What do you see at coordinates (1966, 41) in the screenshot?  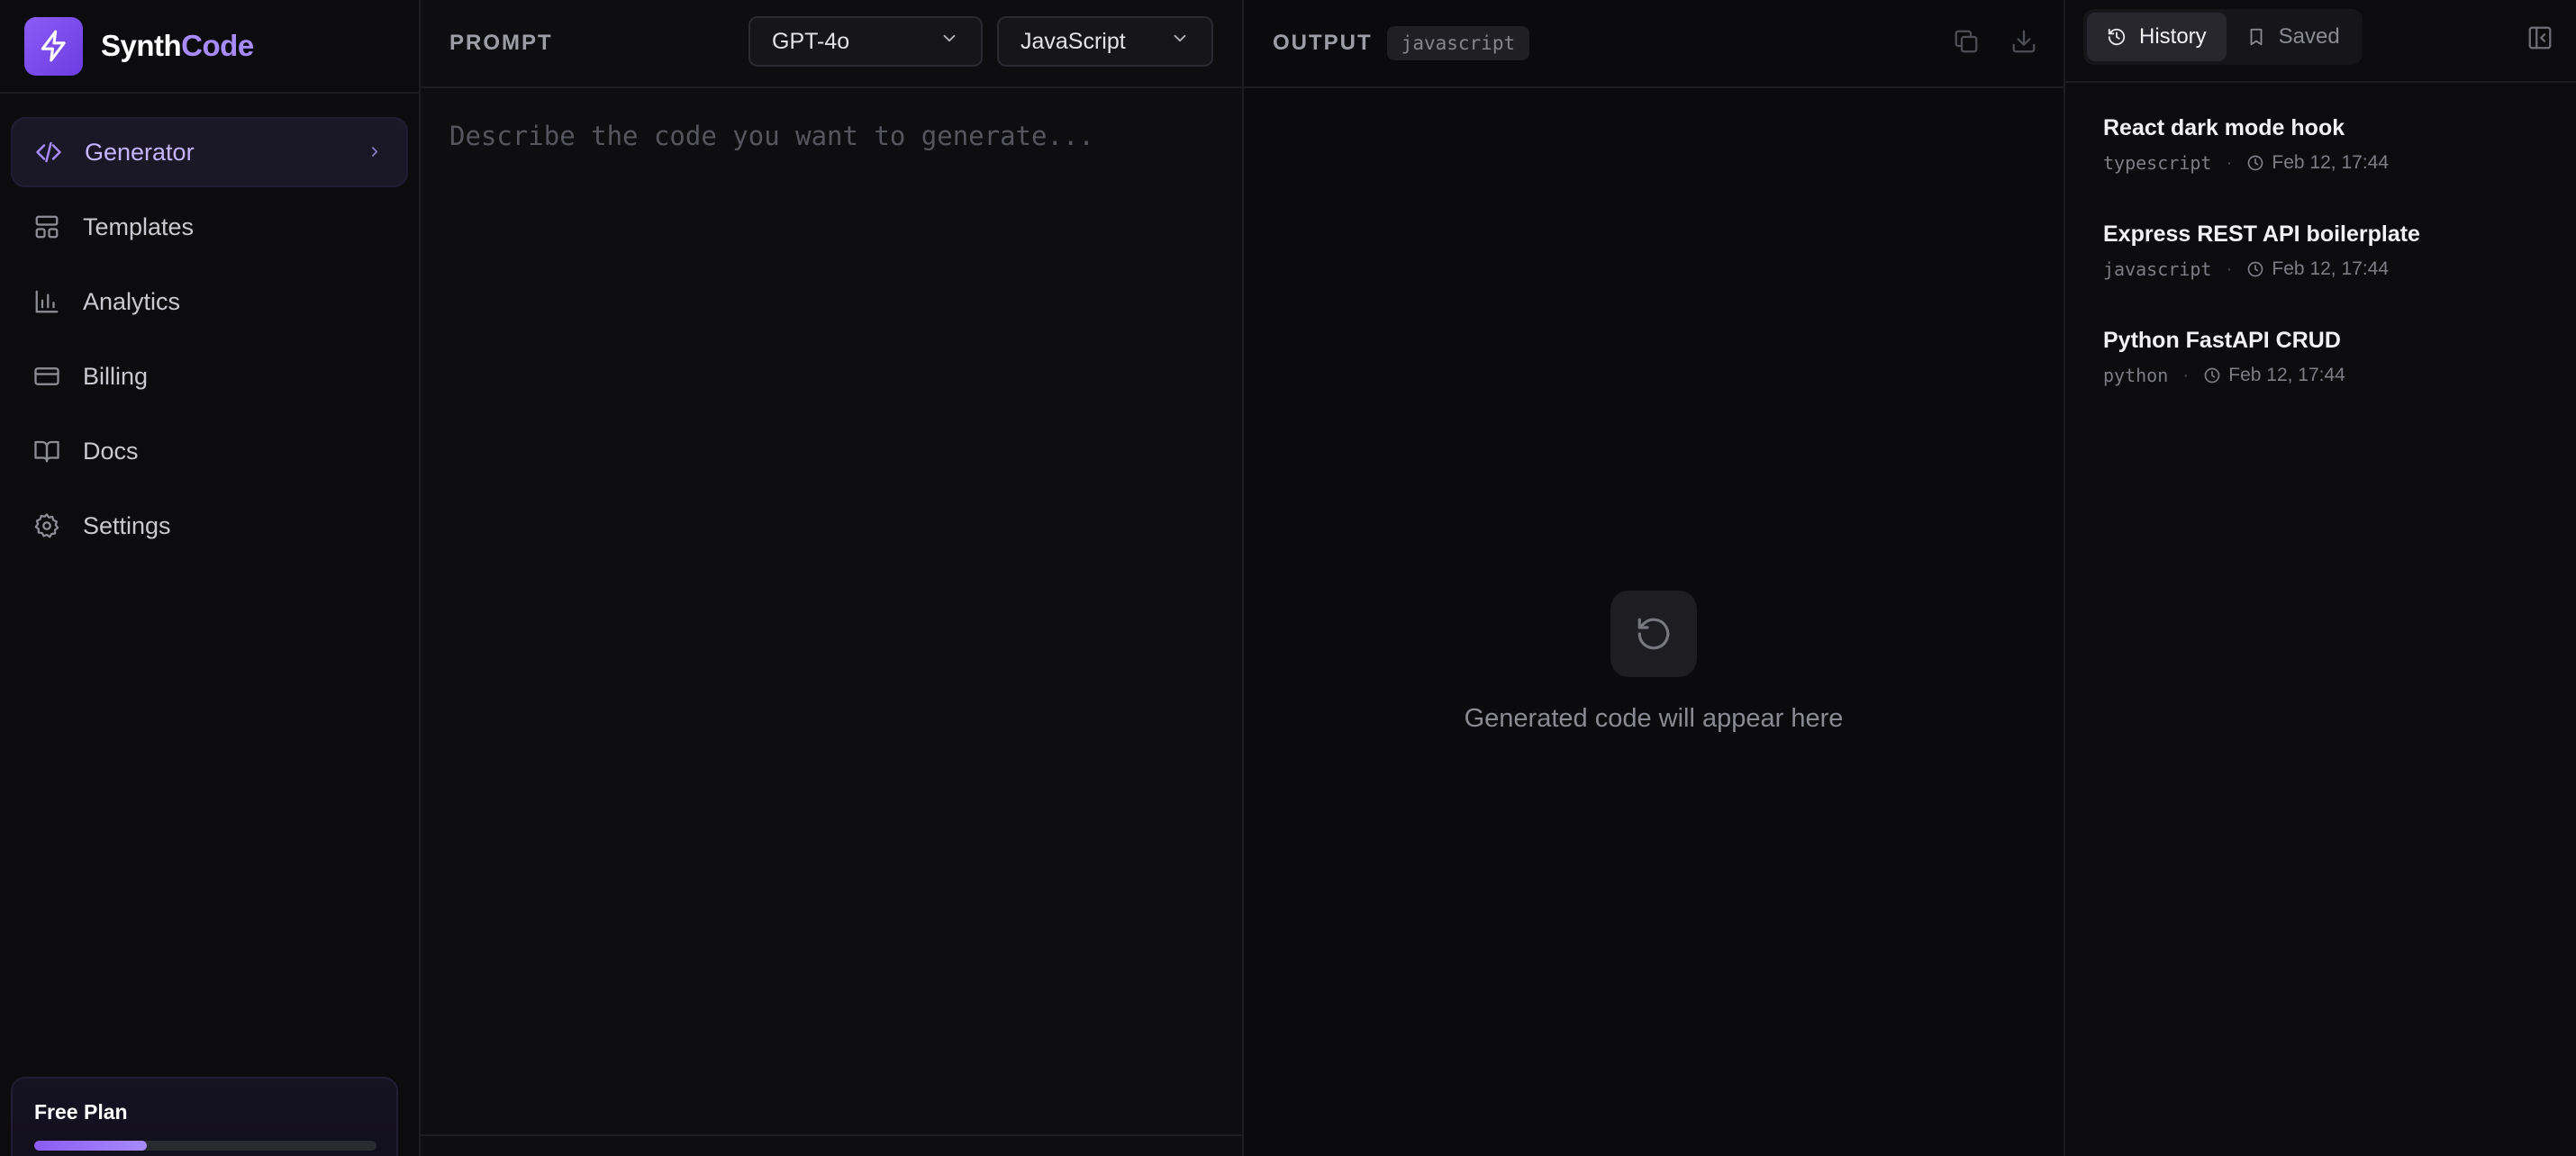 I see `copy-icon` at bounding box center [1966, 41].